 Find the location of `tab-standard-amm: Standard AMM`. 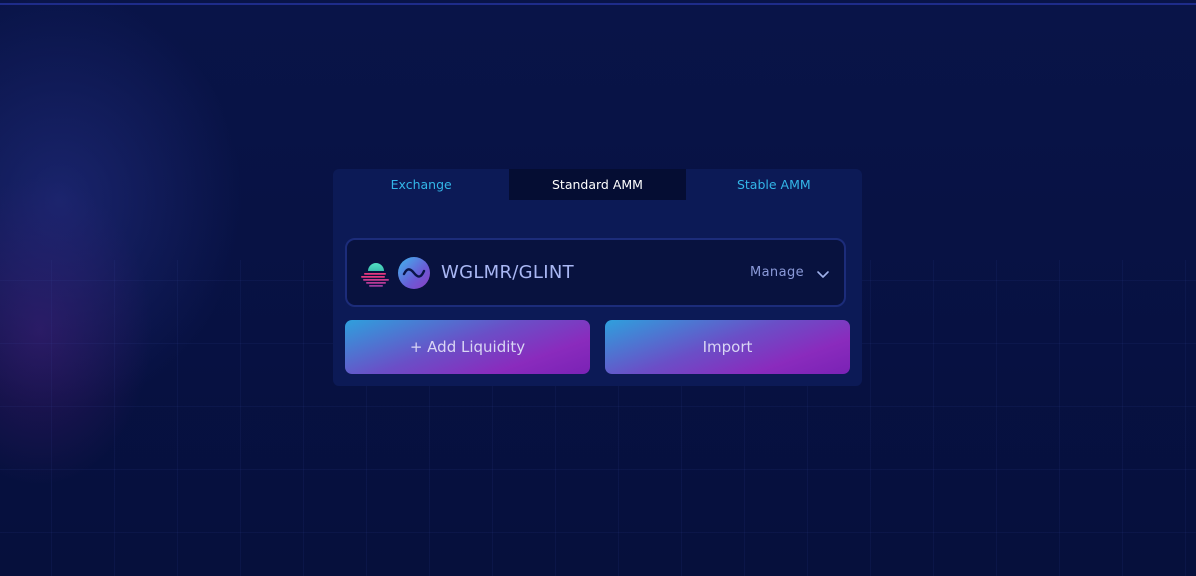

tab-standard-amm: Standard AMM is located at coordinates (597, 184).